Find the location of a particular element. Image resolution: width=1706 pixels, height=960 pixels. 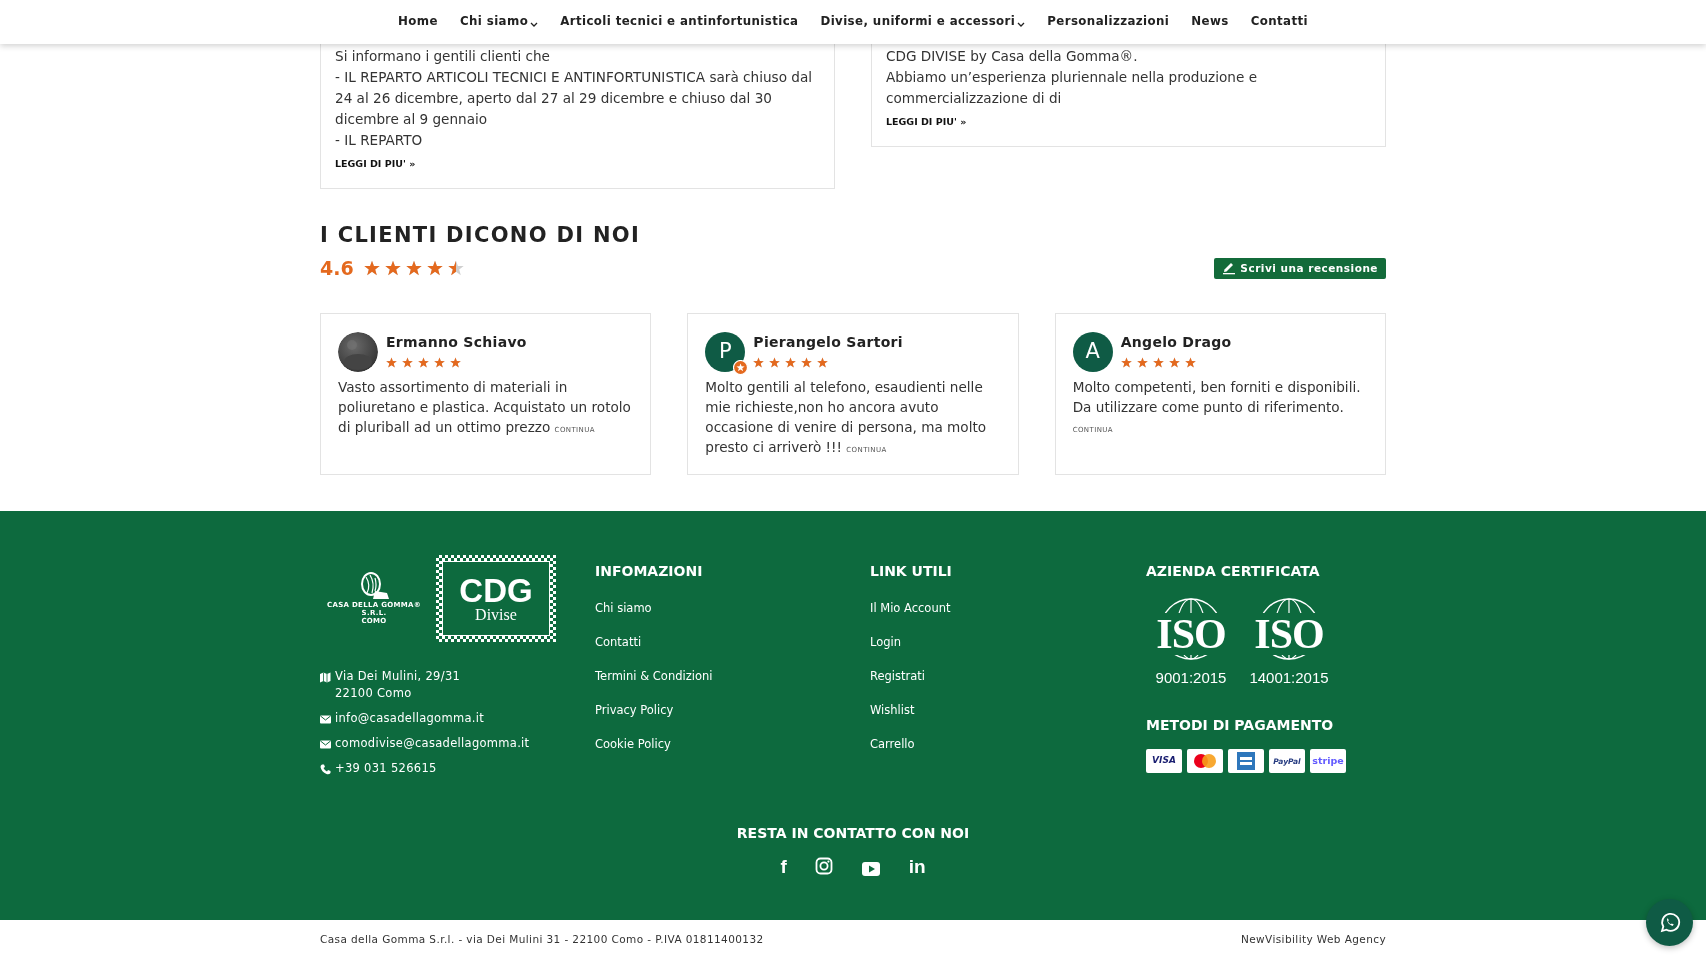

write-review-button: Scrivi una recensione is located at coordinates (1300, 268).